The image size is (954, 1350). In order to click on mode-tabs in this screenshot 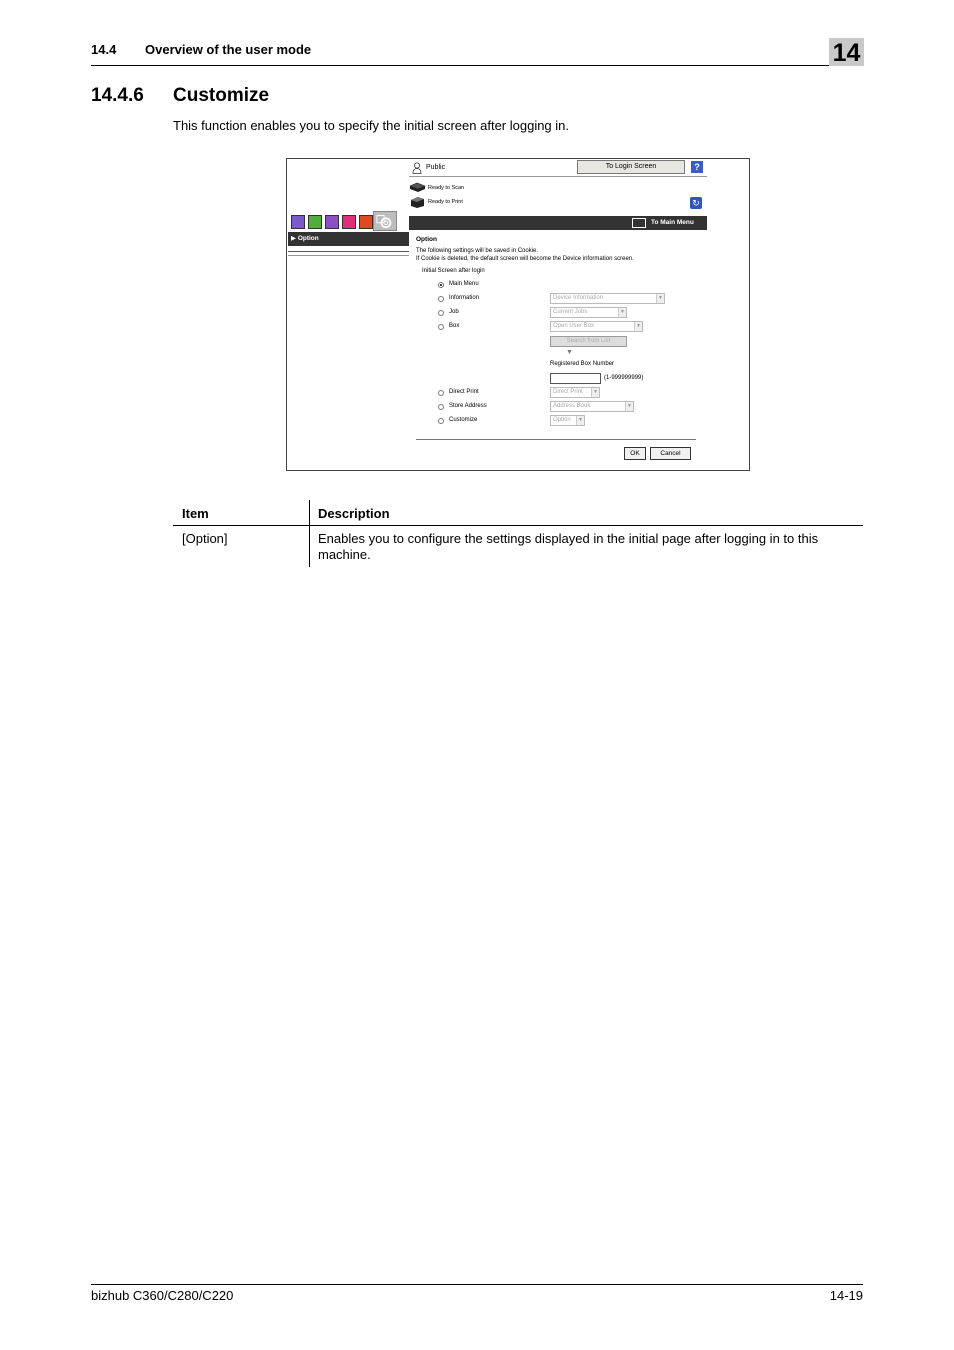, I will do `click(344, 221)`.